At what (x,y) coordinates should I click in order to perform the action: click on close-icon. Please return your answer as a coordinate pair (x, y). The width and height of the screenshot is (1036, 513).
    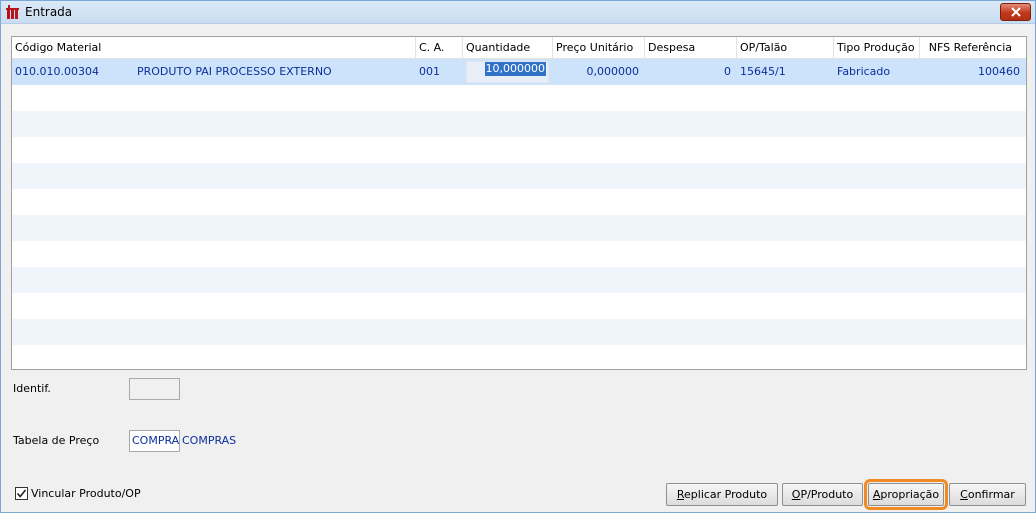
    Looking at the image, I should click on (1015, 12).